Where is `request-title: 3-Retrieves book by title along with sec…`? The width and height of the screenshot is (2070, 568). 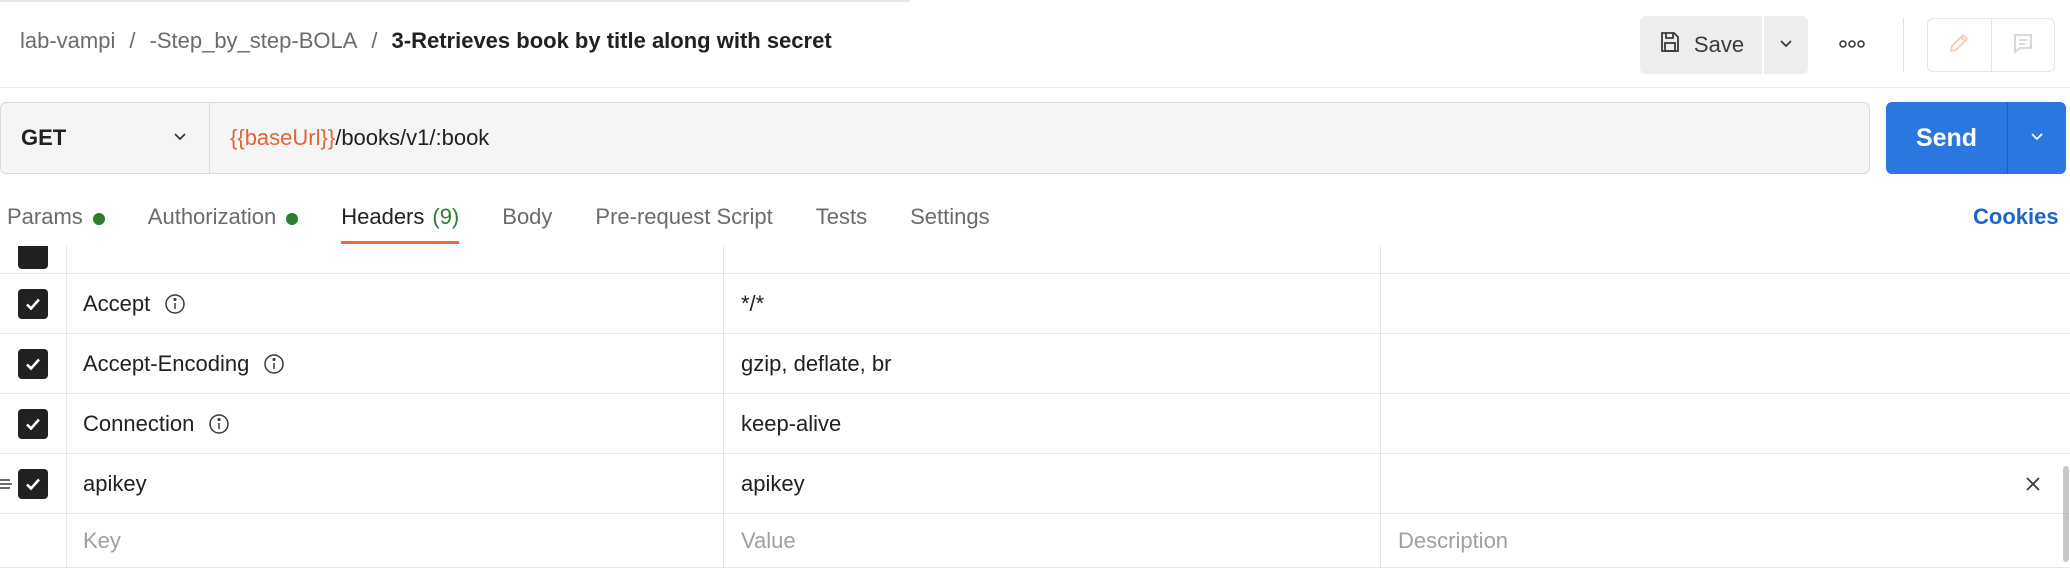
request-title: 3-Retrieves book by title along with sec… is located at coordinates (612, 41).